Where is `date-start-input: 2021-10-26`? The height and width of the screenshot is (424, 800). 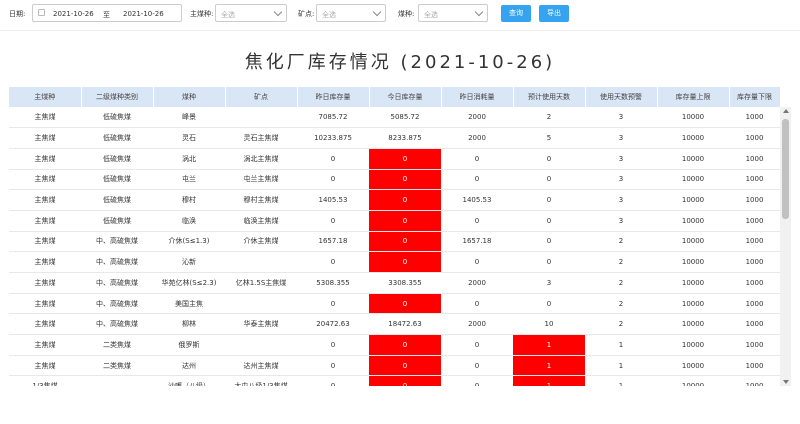
date-start-input: 2021-10-26 is located at coordinates (73, 14).